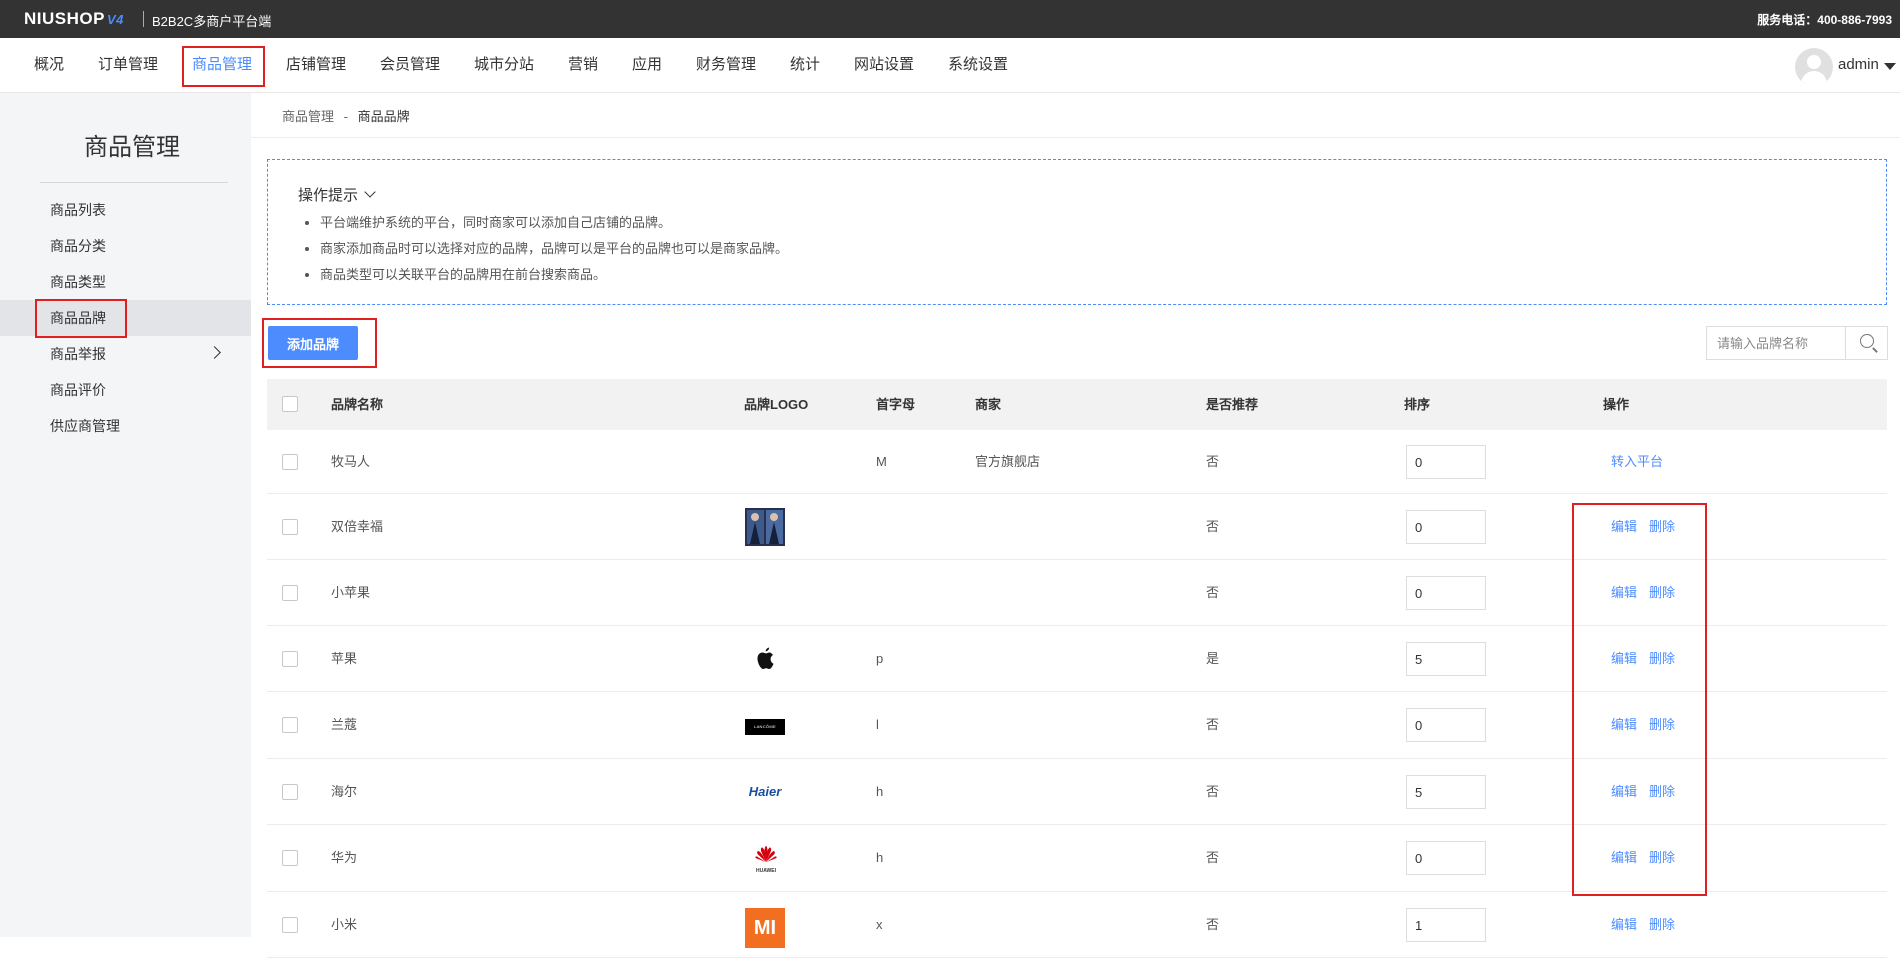 This screenshot has height=958, width=1900. Describe the element at coordinates (877, 724) in the screenshot. I see `brand-initial: l` at that location.